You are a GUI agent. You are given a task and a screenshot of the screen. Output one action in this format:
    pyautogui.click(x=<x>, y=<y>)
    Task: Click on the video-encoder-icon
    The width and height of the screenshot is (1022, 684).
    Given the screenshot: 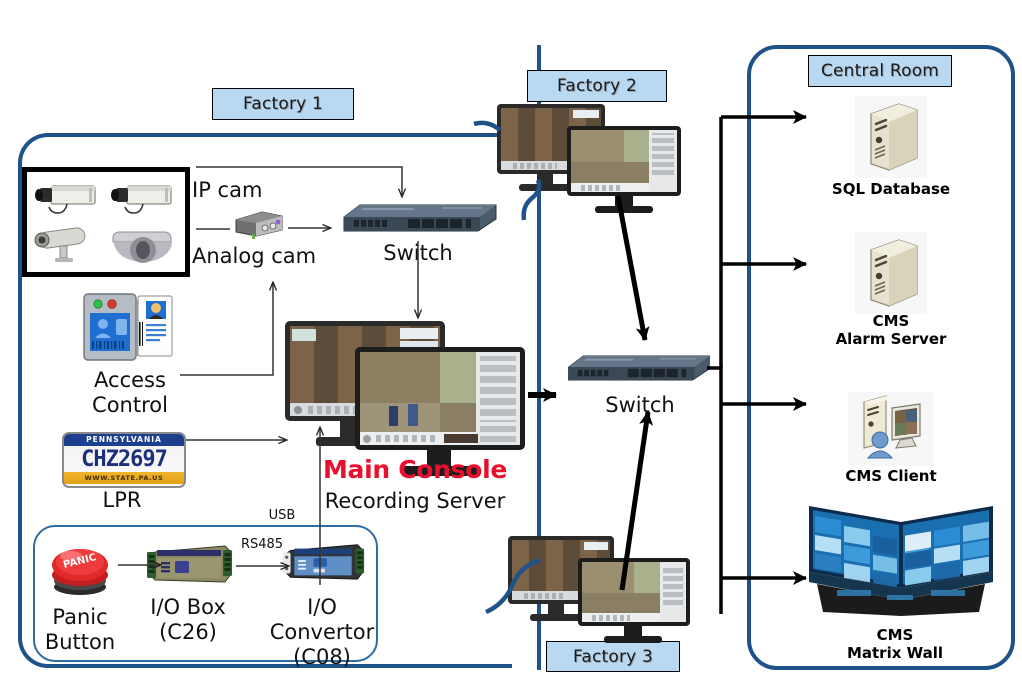 What is the action you would take?
    pyautogui.click(x=259, y=225)
    